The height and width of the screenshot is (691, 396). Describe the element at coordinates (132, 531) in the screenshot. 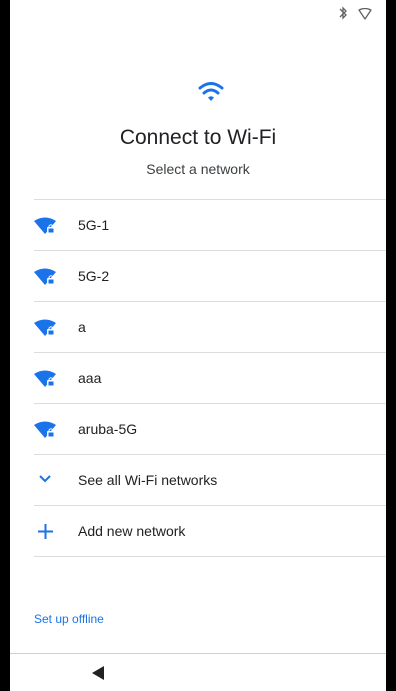

I see `add-network-label: Add new network` at that location.